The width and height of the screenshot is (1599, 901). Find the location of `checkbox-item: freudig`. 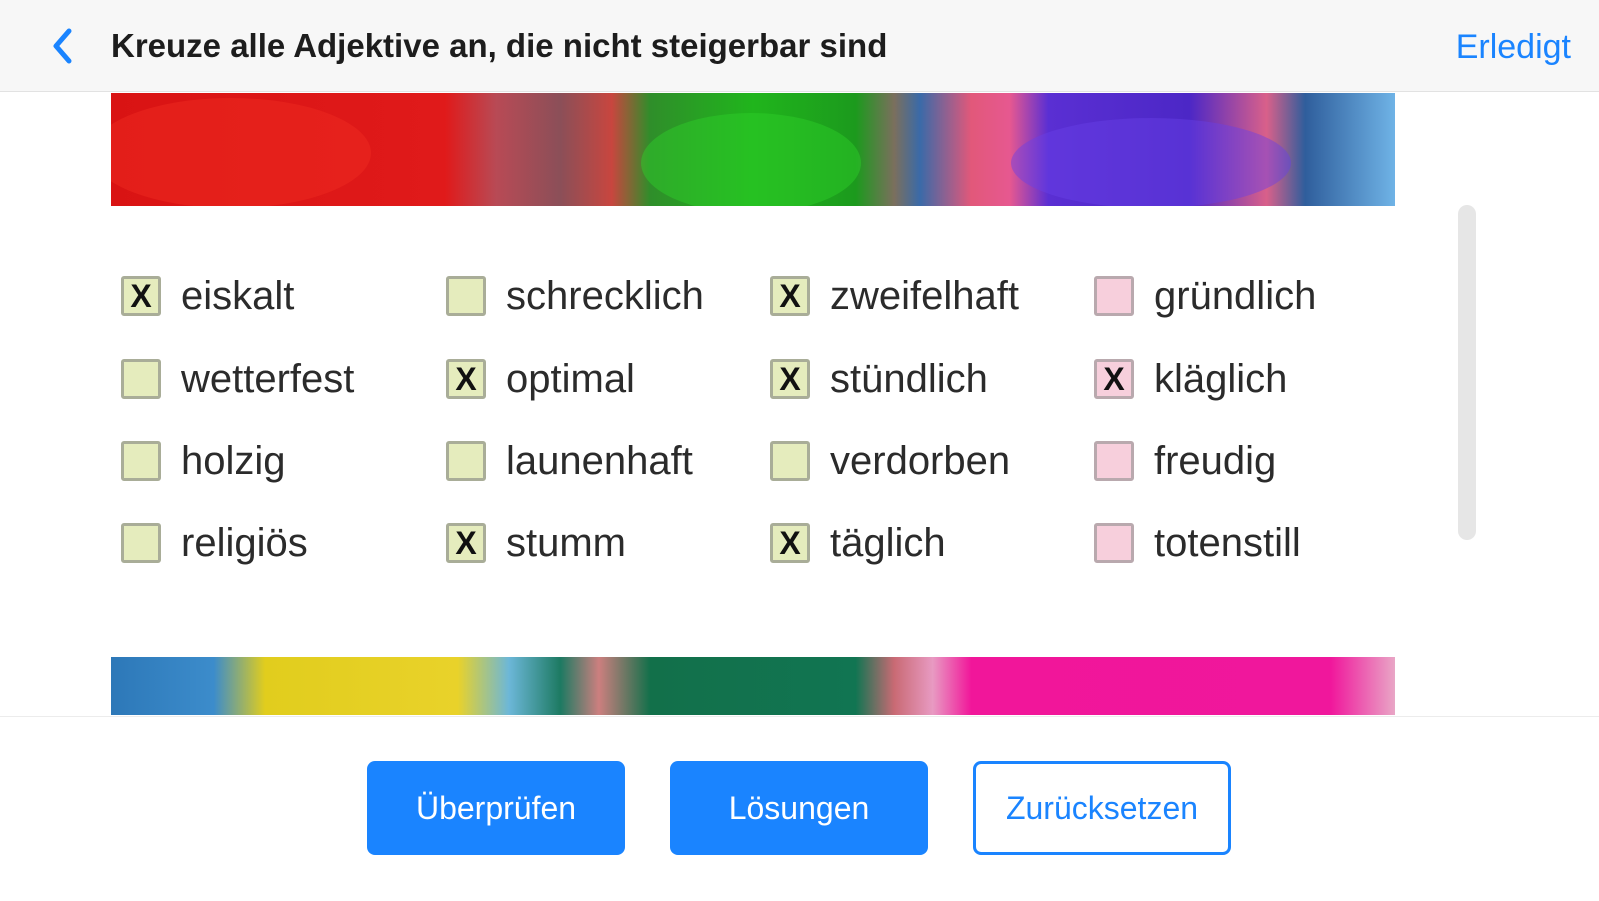

checkbox-item: freudig is located at coordinates (1185, 461).